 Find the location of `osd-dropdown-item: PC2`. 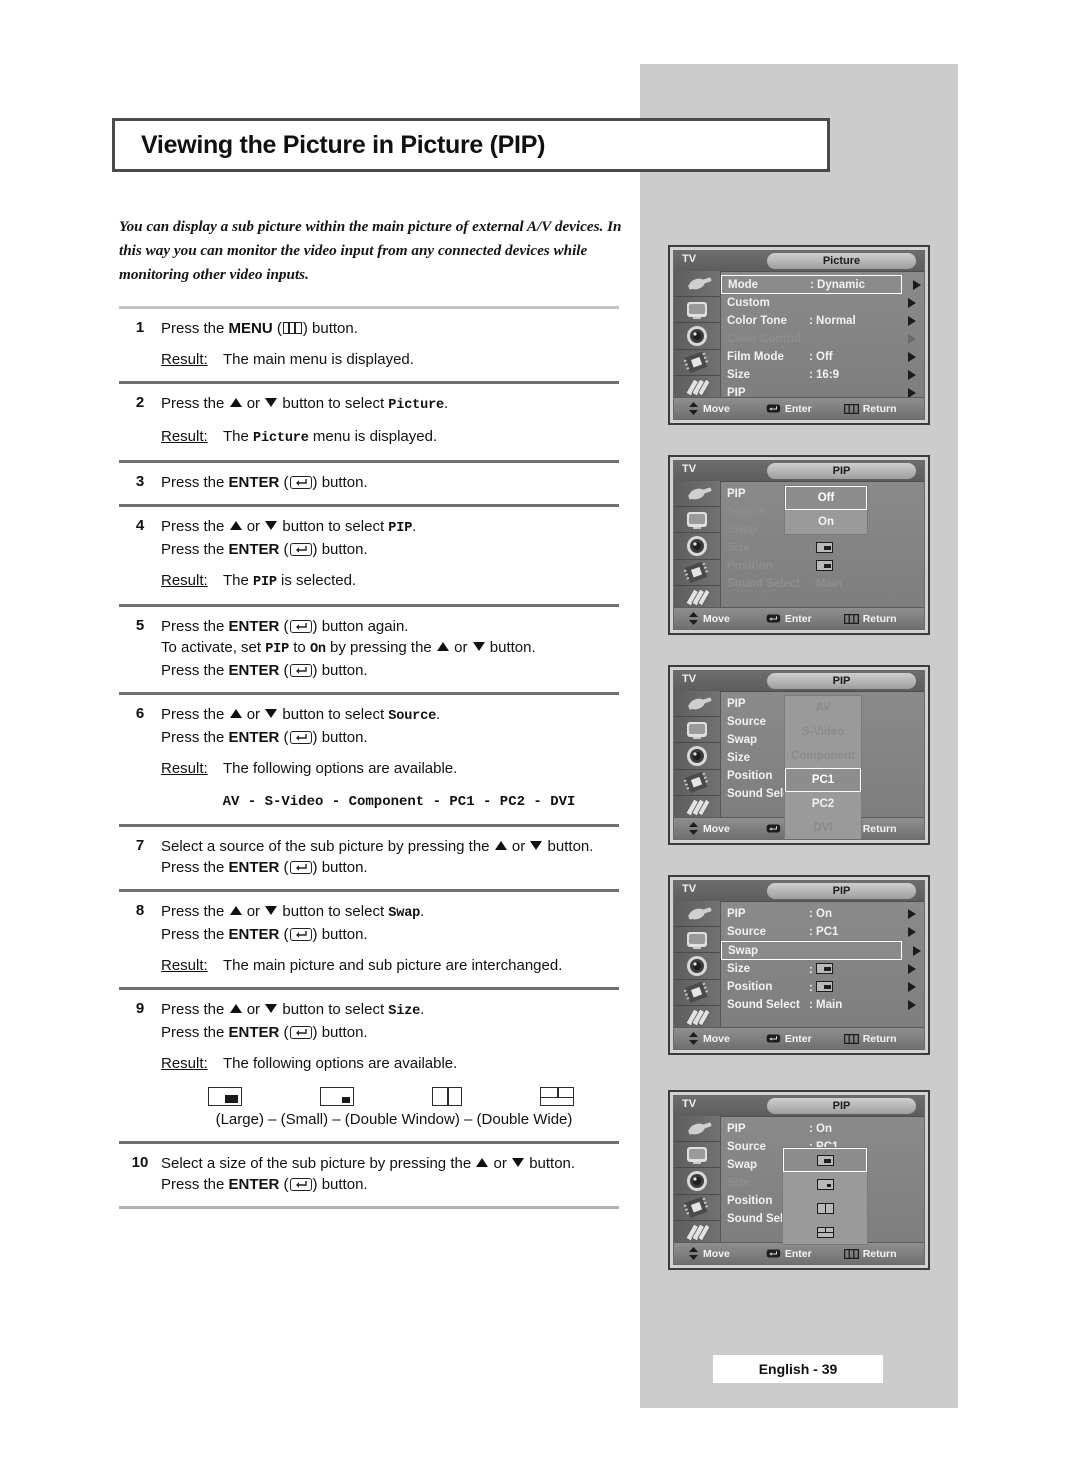

osd-dropdown-item: PC2 is located at coordinates (823, 804).